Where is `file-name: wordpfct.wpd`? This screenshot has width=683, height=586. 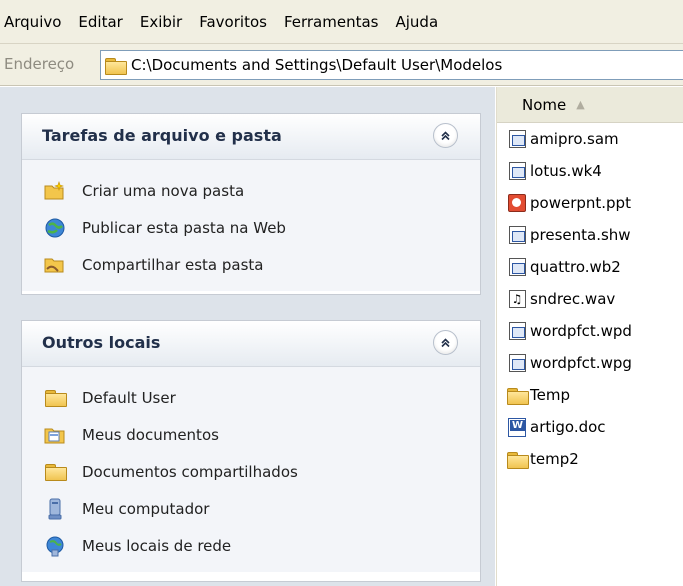 file-name: wordpfct.wpd is located at coordinates (581, 331).